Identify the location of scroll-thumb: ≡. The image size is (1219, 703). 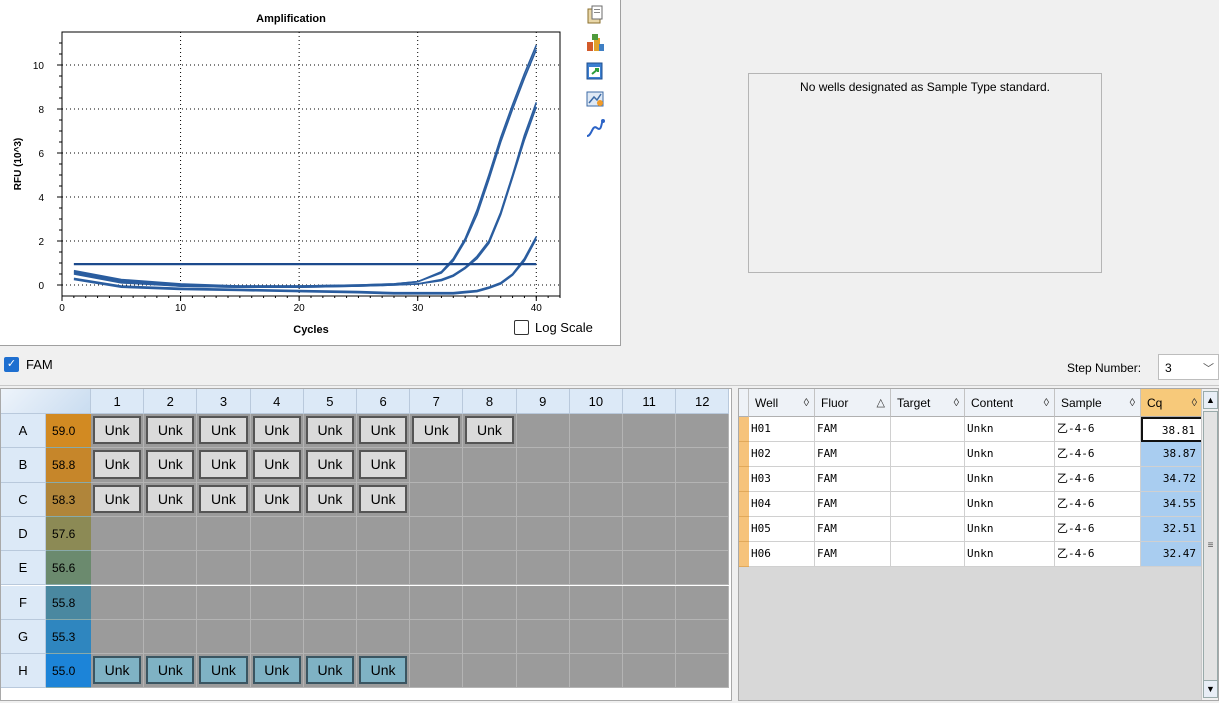
(1210, 547).